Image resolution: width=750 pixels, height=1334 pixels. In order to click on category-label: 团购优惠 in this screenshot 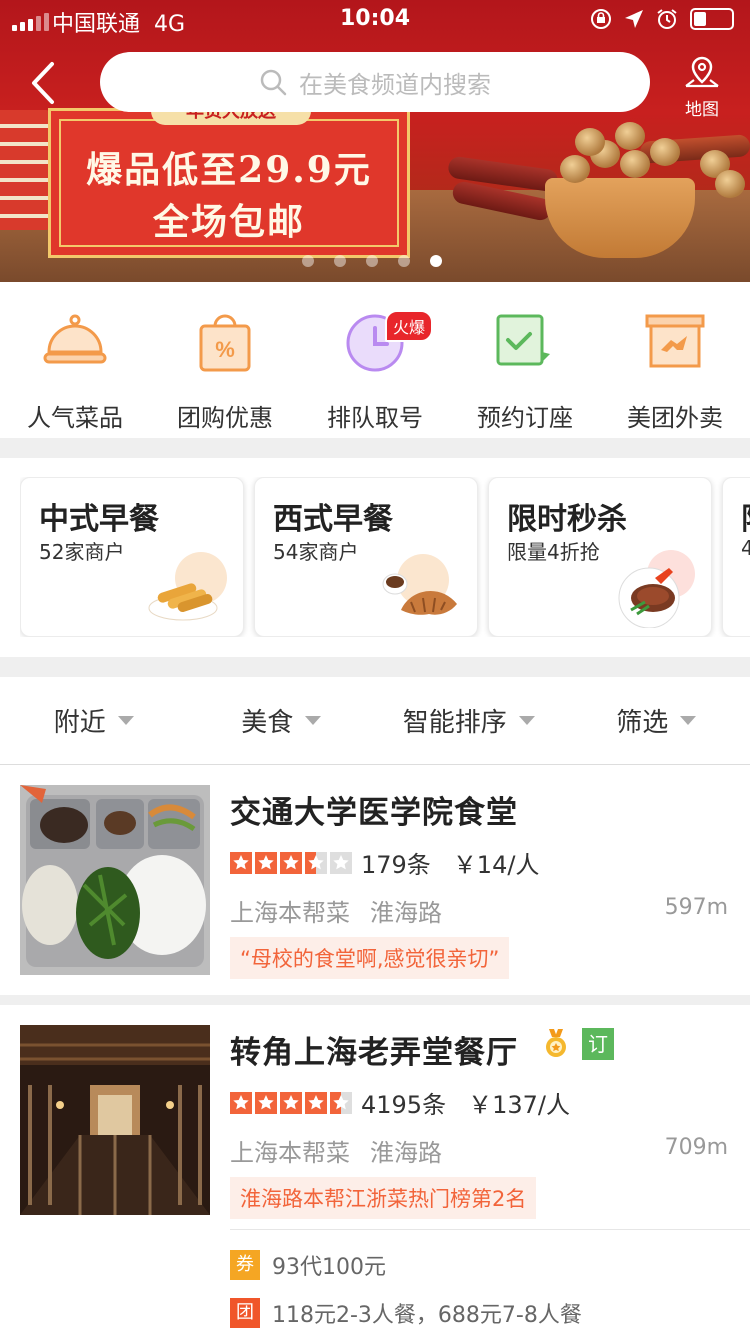, I will do `click(225, 418)`.